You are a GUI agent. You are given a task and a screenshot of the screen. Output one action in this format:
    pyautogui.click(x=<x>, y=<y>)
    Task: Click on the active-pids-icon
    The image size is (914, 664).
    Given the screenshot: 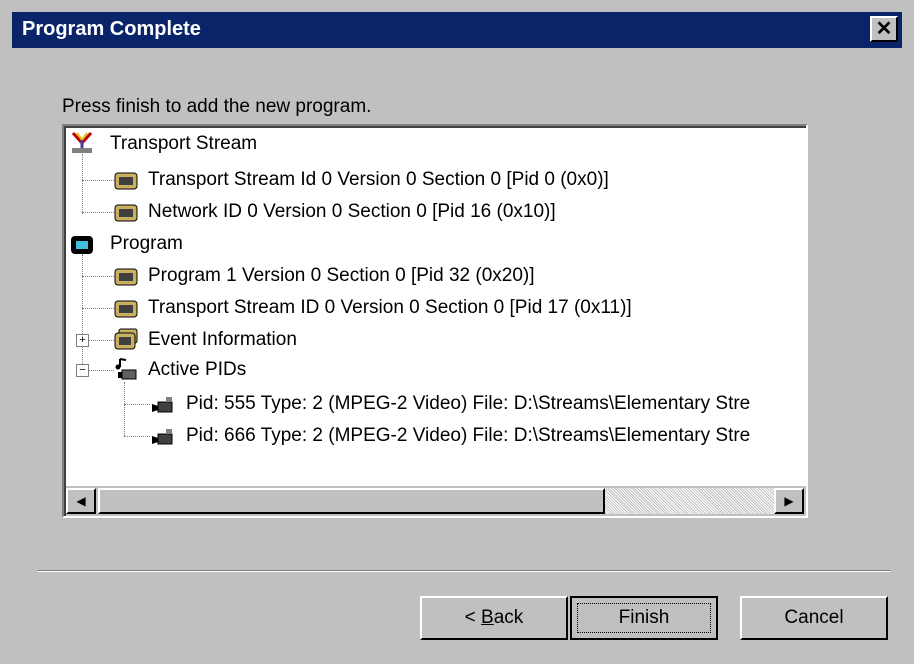 What is the action you would take?
    pyautogui.click(x=126, y=369)
    